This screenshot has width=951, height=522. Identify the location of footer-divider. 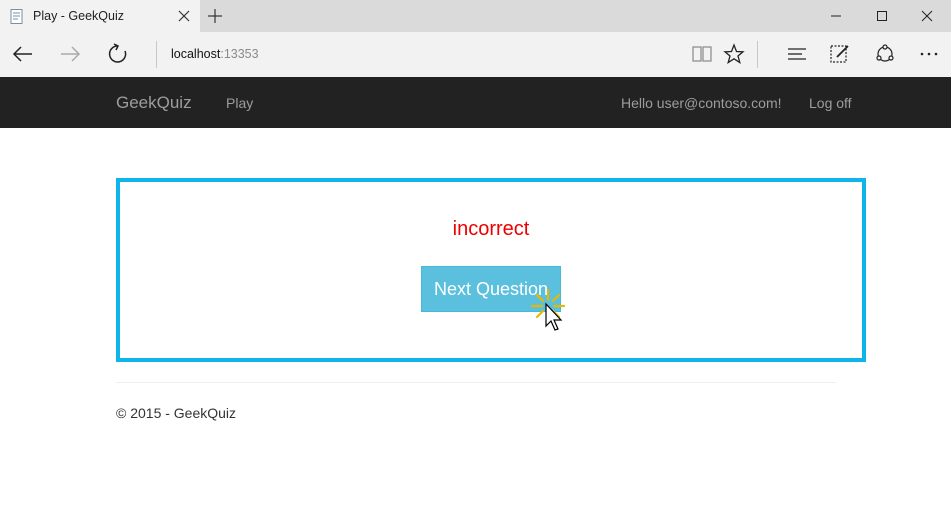
(476, 382).